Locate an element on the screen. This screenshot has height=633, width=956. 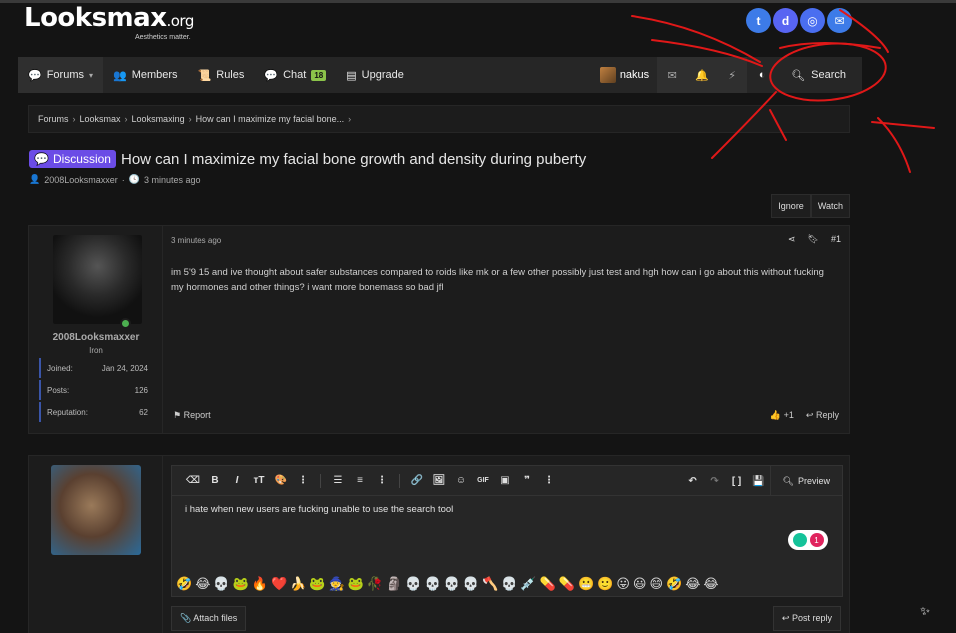
bookmark-icon: 🔖︎ is located at coordinates (813, 239).